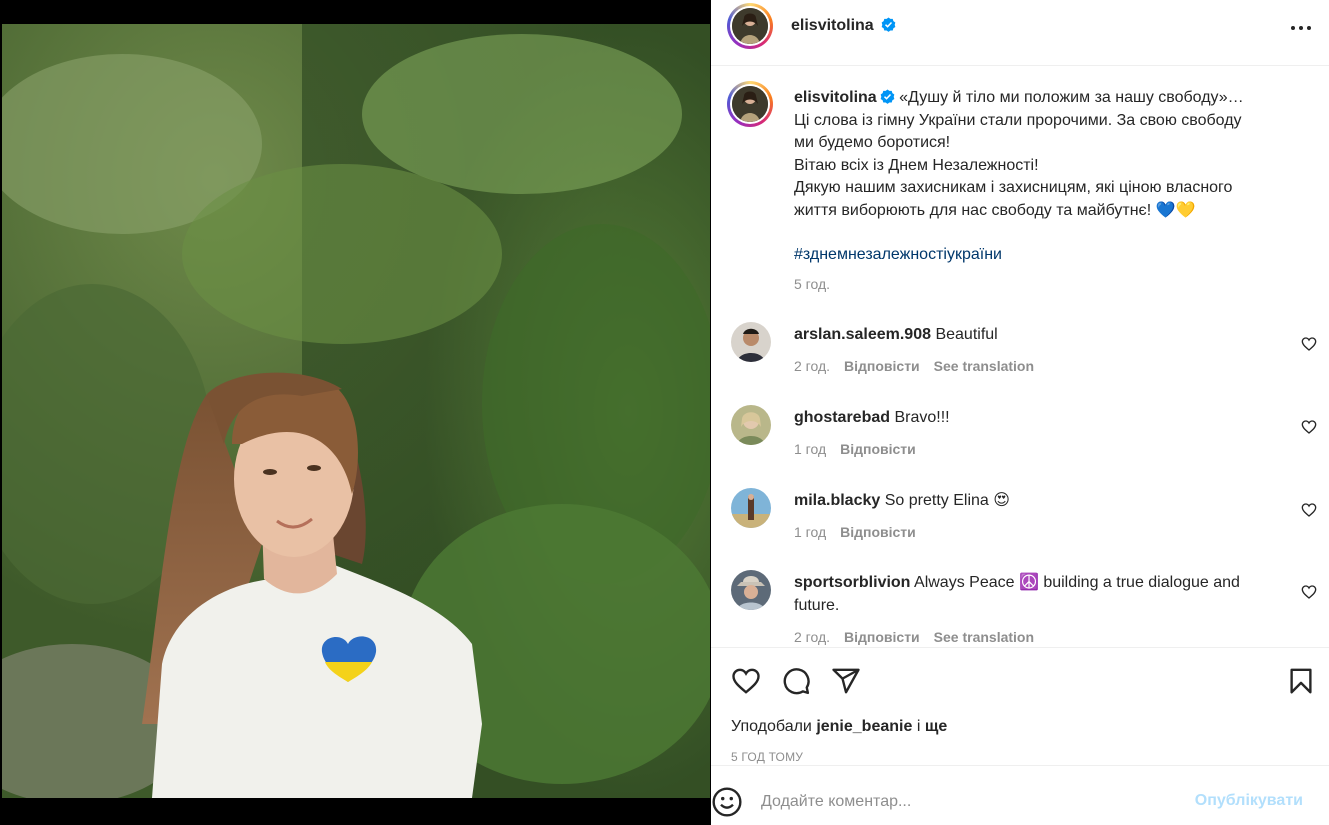 Image resolution: width=1329 pixels, height=825 pixels. What do you see at coordinates (1044, 255) in the screenshot?
I see `caption-hashtag: #зднемнезалежностіукраїни` at bounding box center [1044, 255].